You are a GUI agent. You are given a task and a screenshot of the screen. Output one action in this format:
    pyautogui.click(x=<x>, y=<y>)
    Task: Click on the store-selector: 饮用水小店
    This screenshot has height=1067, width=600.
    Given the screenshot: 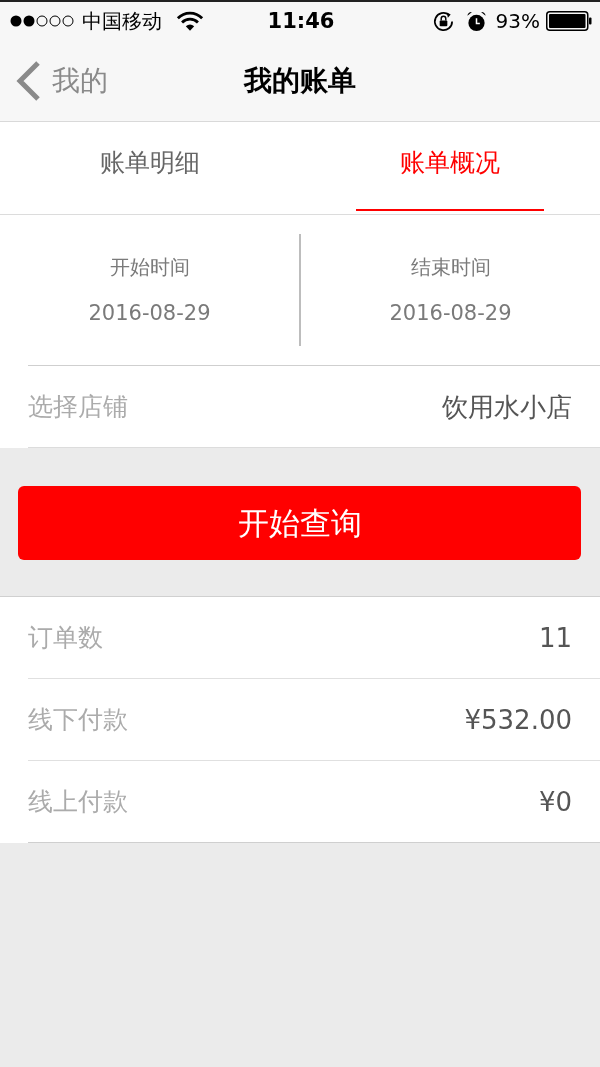 What is the action you would take?
    pyautogui.click(x=507, y=406)
    